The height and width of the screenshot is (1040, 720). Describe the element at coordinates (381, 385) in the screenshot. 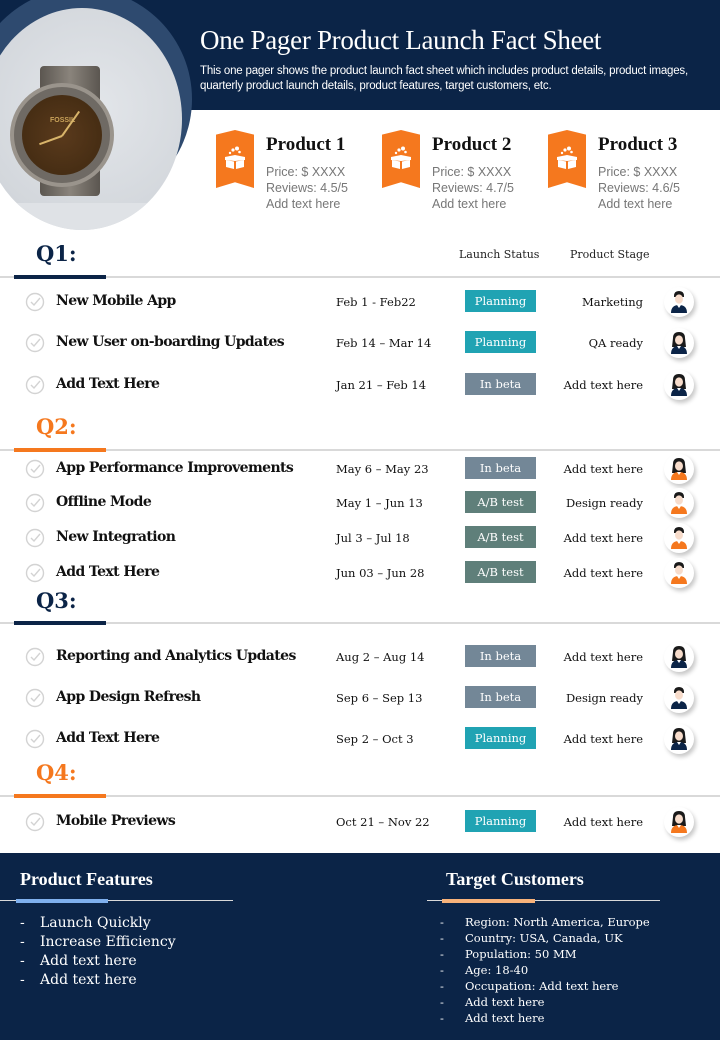

I see `date-range: Jan 21 – Feb 14` at that location.